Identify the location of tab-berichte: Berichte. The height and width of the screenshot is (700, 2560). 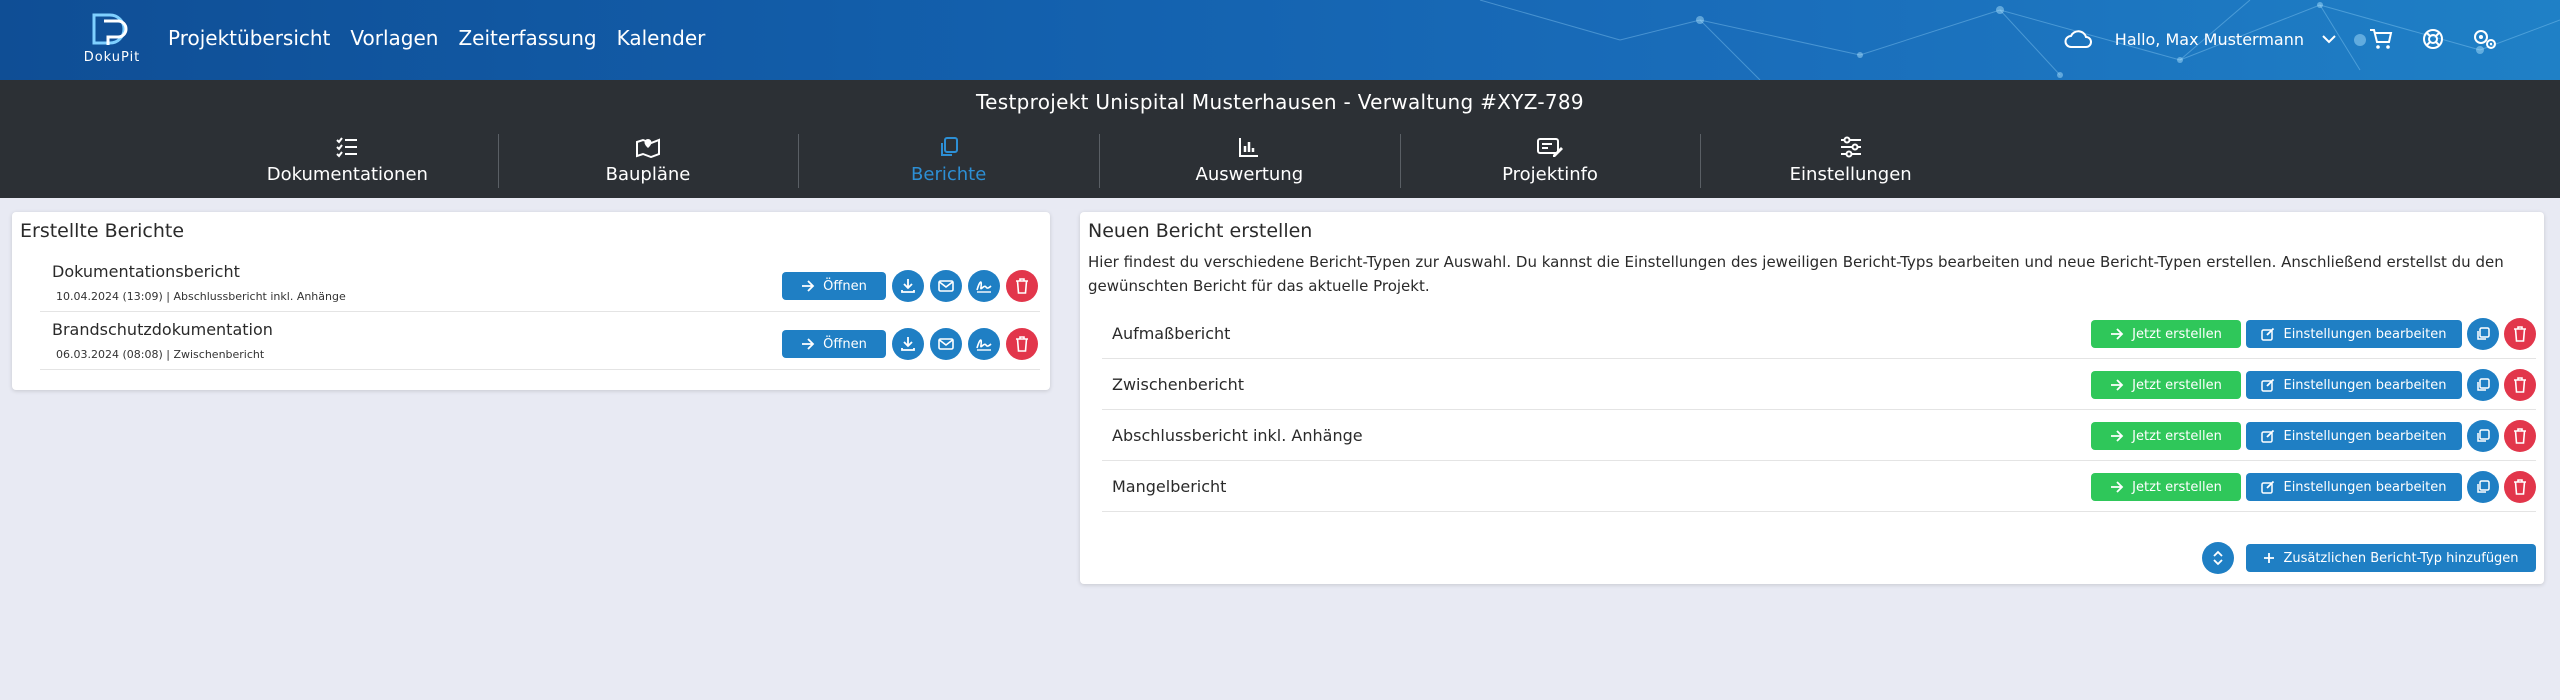
(948, 161).